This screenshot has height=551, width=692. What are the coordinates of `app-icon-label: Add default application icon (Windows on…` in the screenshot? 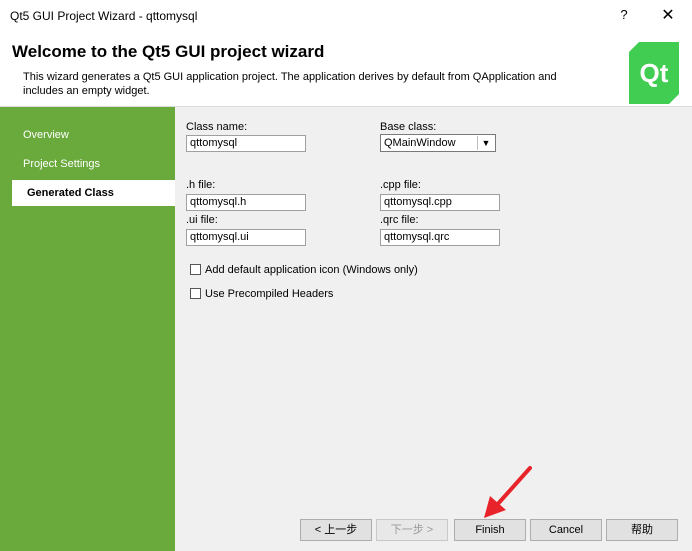 It's located at (311, 270).